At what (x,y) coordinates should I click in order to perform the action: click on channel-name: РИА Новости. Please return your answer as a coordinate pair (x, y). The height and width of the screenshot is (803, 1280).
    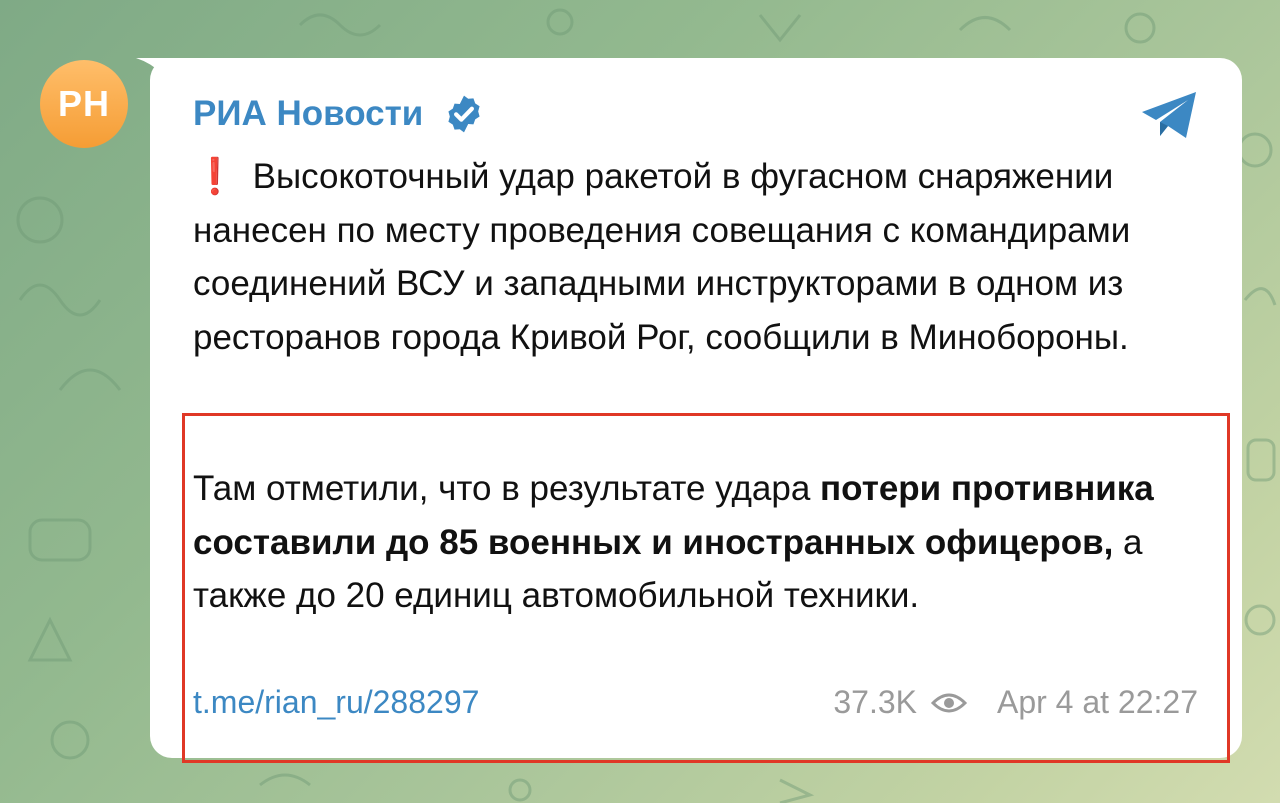
    Looking at the image, I should click on (308, 114).